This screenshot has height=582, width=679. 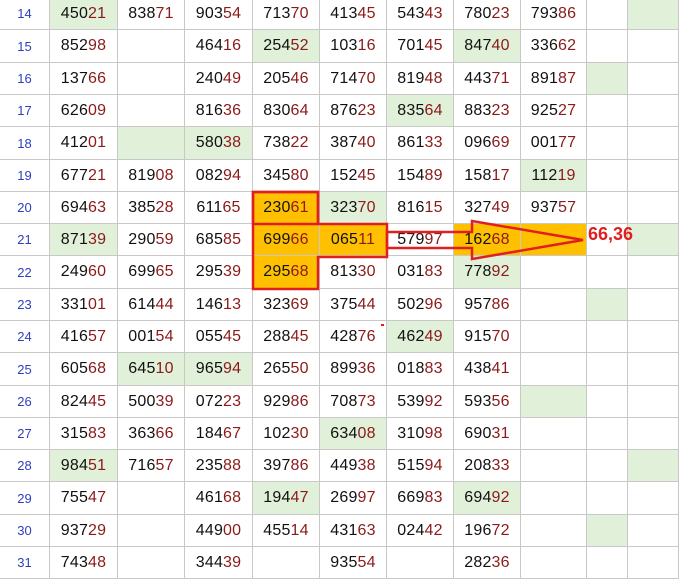 I want to click on cell-number: 162 68, so click(x=487, y=239).